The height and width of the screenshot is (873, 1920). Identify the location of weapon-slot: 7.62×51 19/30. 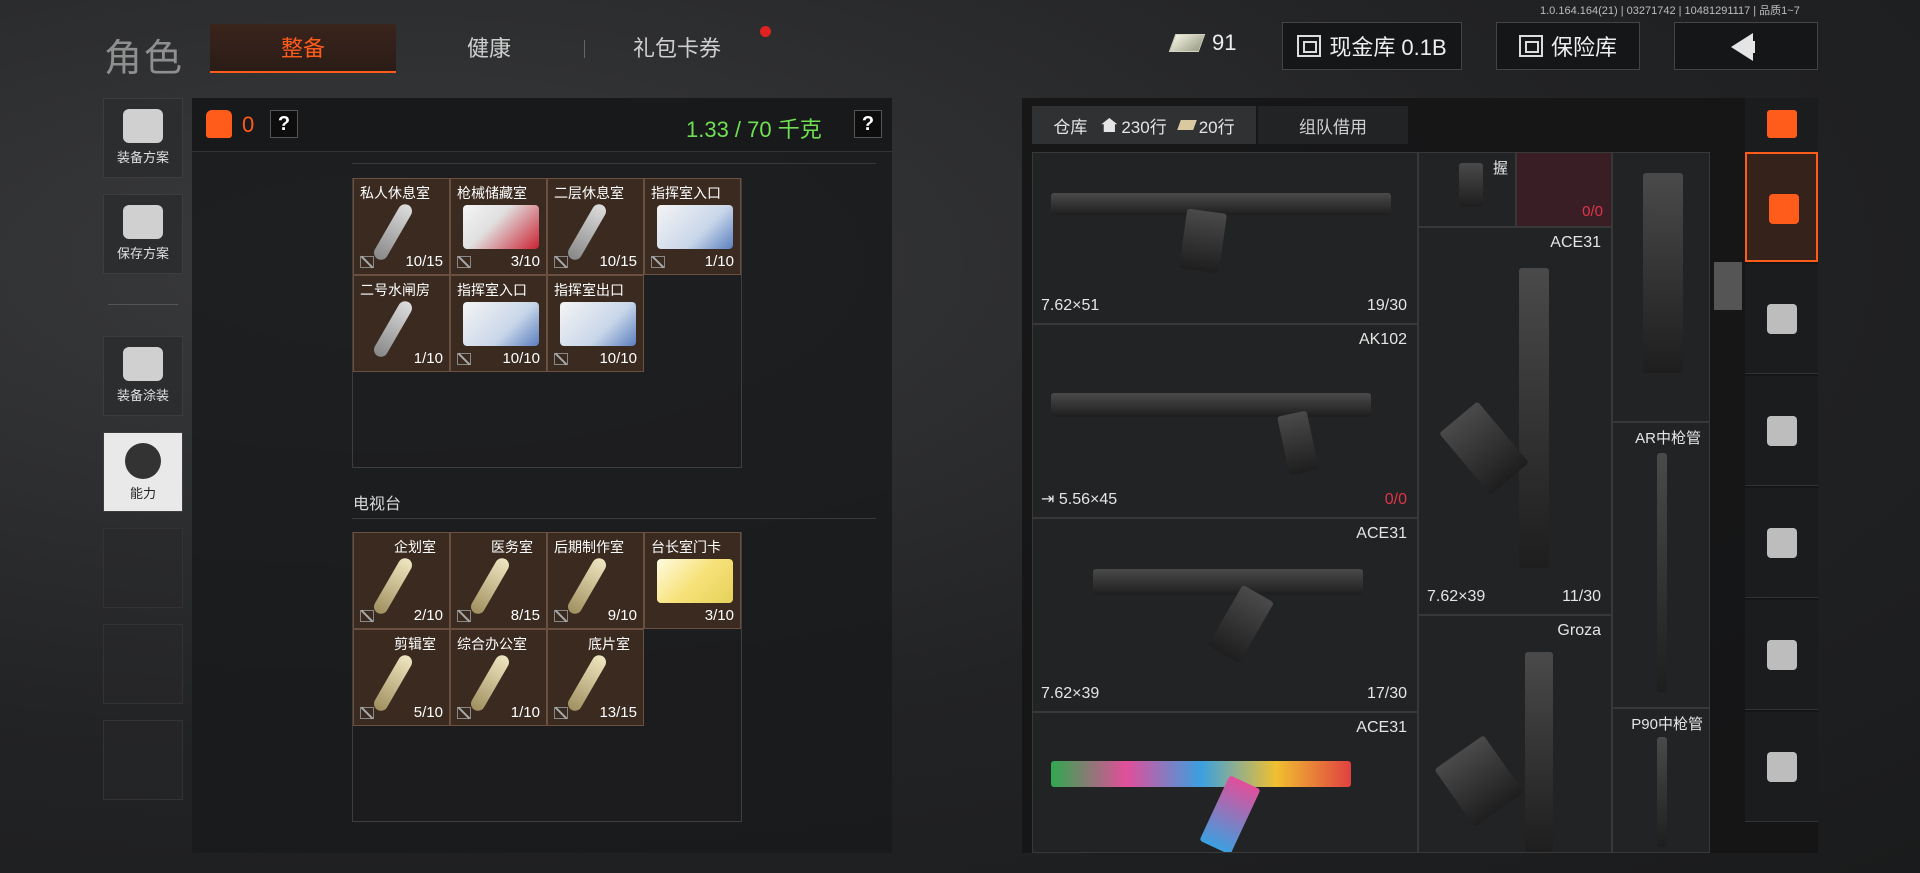
(1225, 238).